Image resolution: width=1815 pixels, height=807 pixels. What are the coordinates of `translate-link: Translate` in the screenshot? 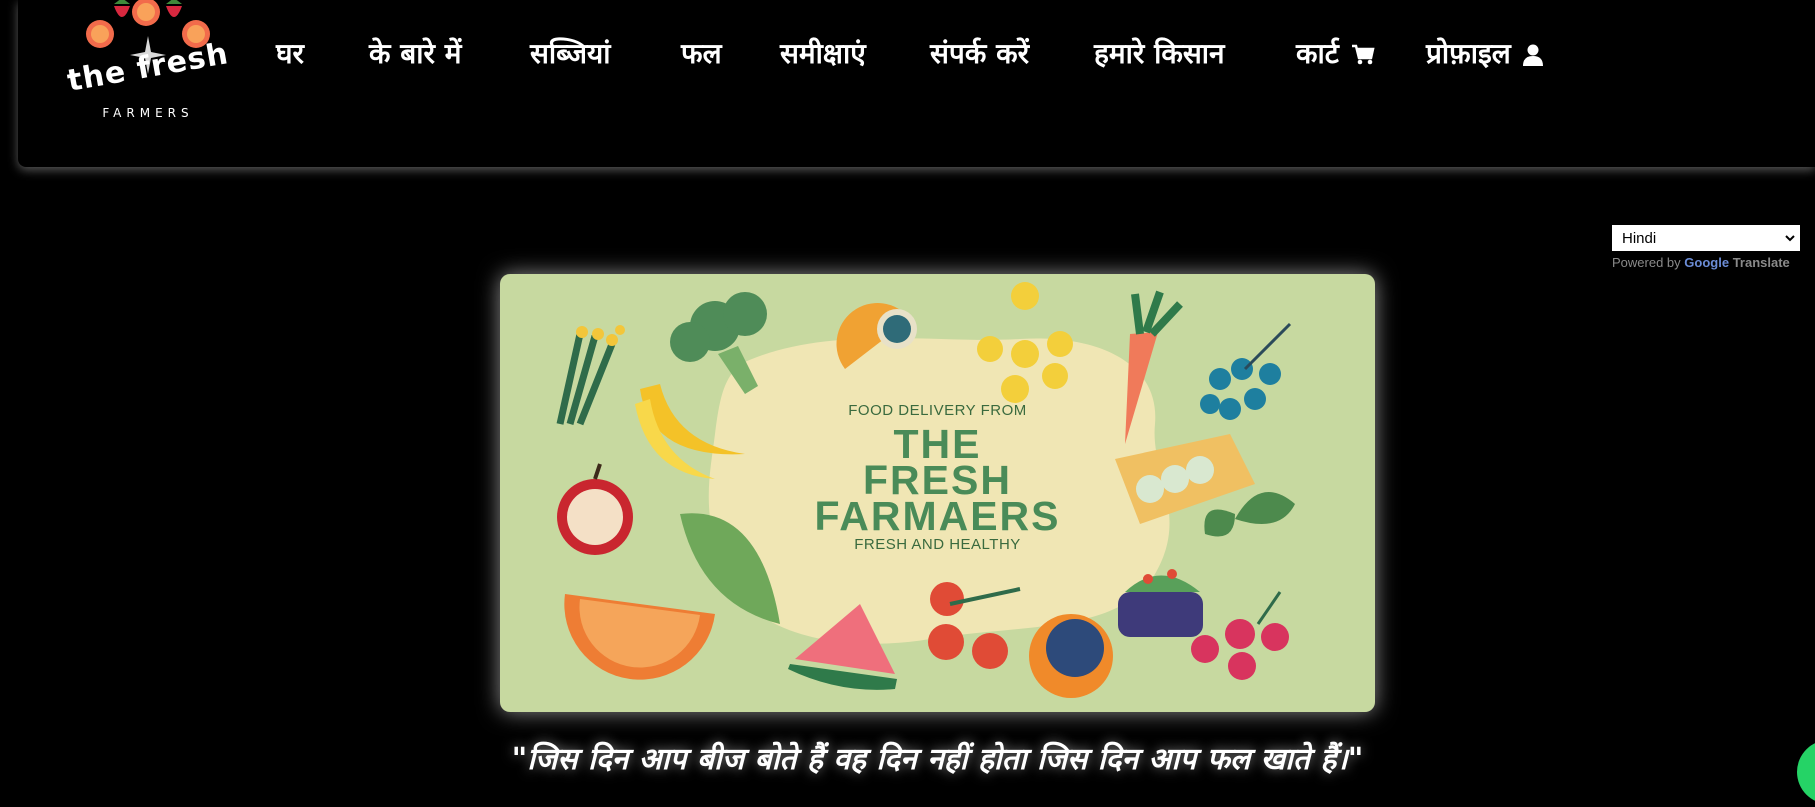 It's located at (1761, 262).